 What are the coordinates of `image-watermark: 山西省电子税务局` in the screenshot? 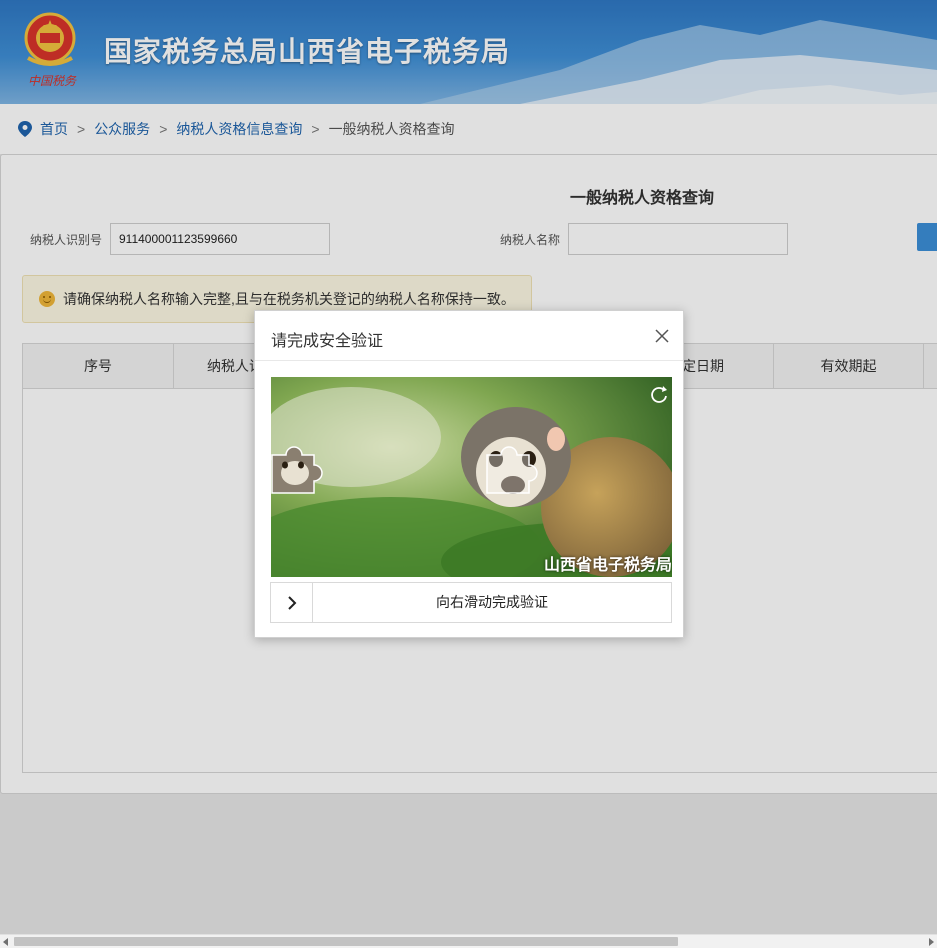 It's located at (607, 564).